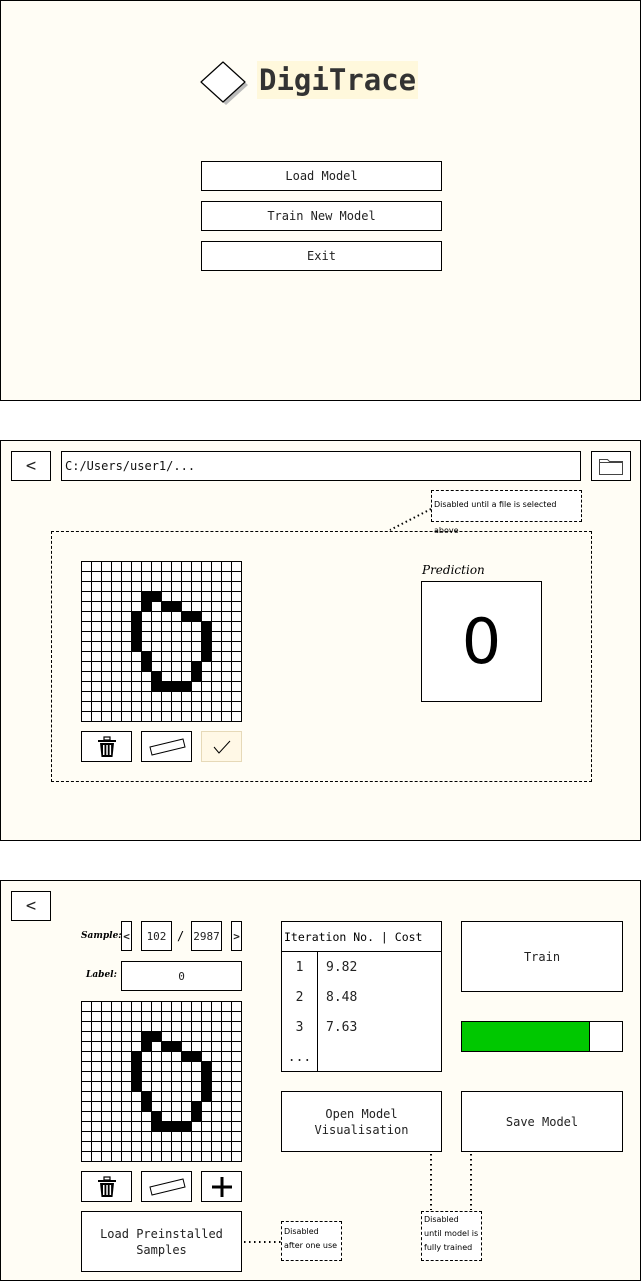  What do you see at coordinates (611, 466) in the screenshot?
I see `browse-folder-button` at bounding box center [611, 466].